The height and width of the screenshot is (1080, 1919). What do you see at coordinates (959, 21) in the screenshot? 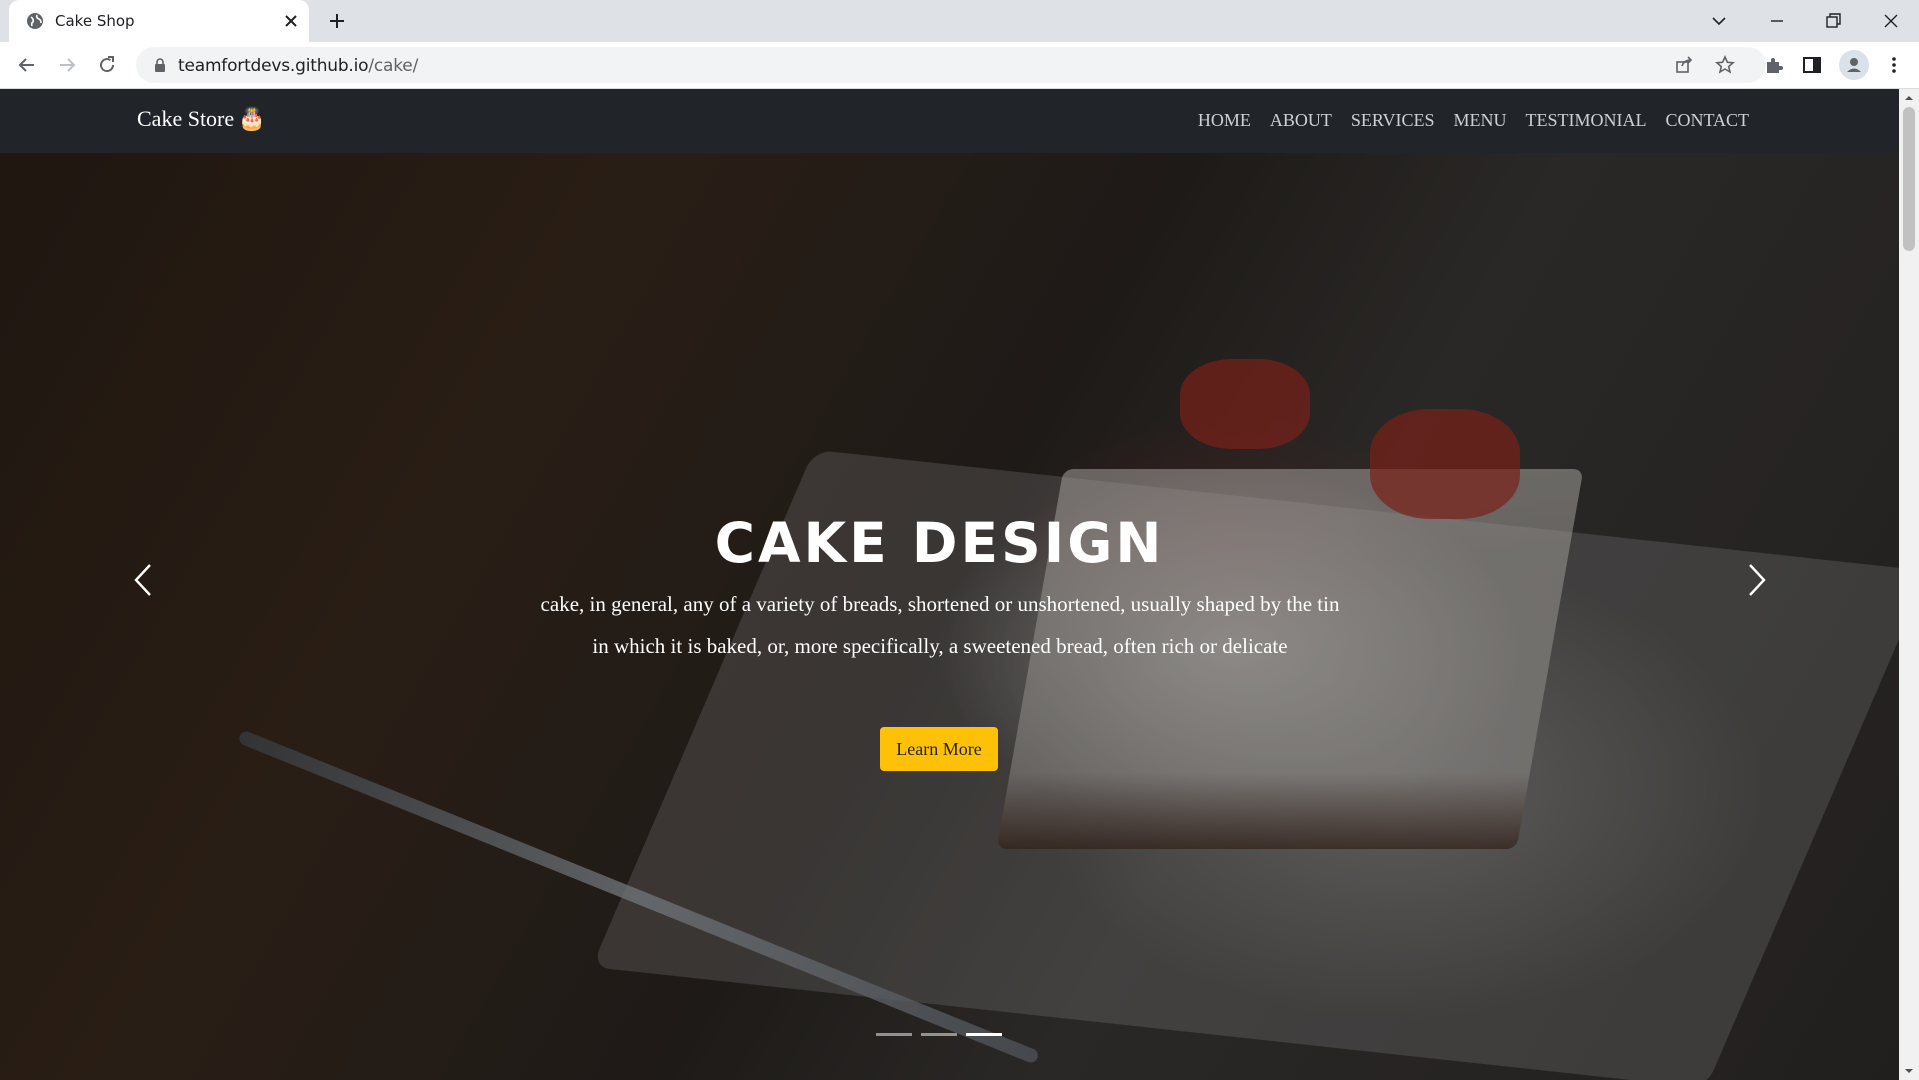
I see `browser-tabstrip: Cake Shop` at bounding box center [959, 21].